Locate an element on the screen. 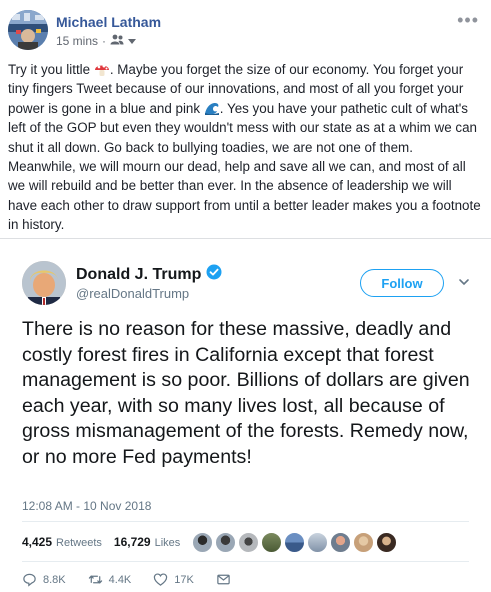 This screenshot has width=491, height=592. retweets-label: Retweets is located at coordinates (79, 543).